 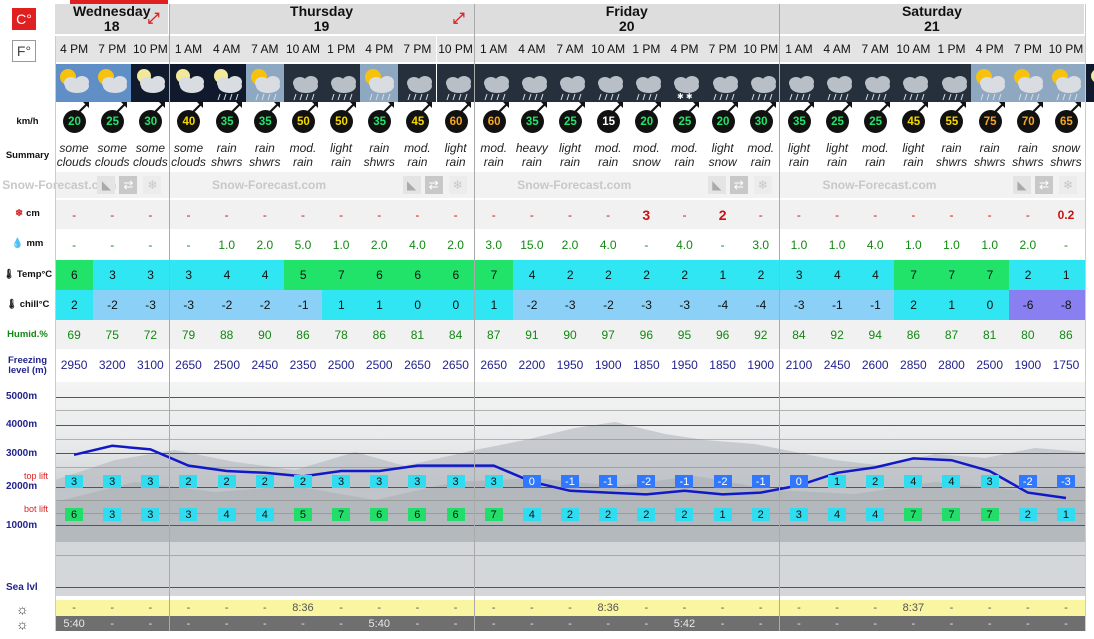 What do you see at coordinates (321, 26) in the screenshot?
I see `day-date: 19` at bounding box center [321, 26].